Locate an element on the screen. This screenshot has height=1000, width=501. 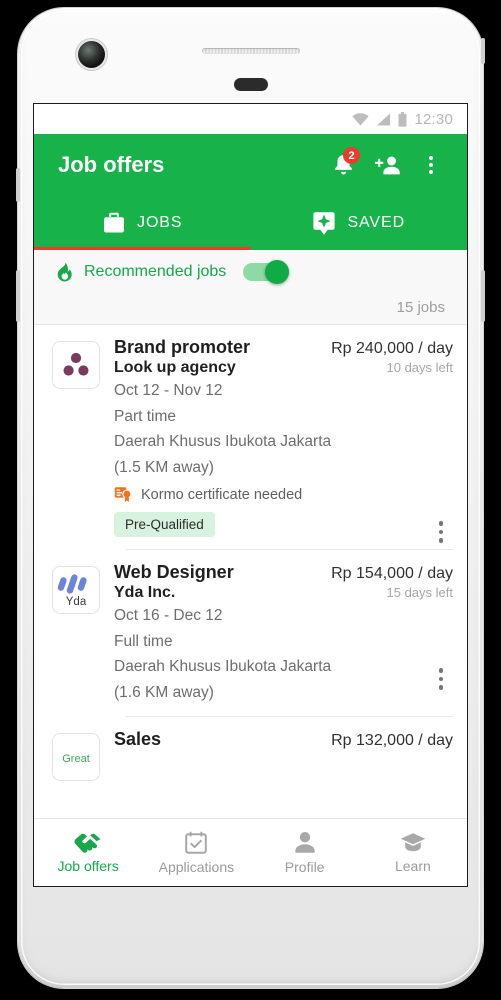
nav-item-profile: Profile is located at coordinates (305, 852).